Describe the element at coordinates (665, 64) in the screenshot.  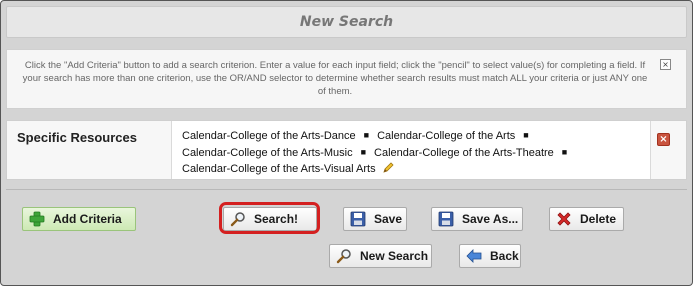
I see `close-icon: ×` at that location.